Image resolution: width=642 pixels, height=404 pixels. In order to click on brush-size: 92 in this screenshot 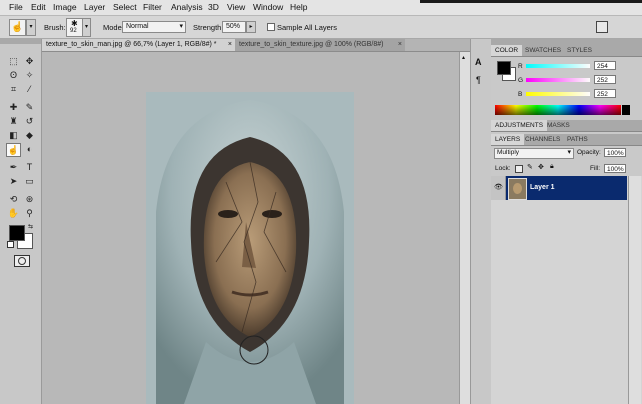, I will do `click(73, 31)`.